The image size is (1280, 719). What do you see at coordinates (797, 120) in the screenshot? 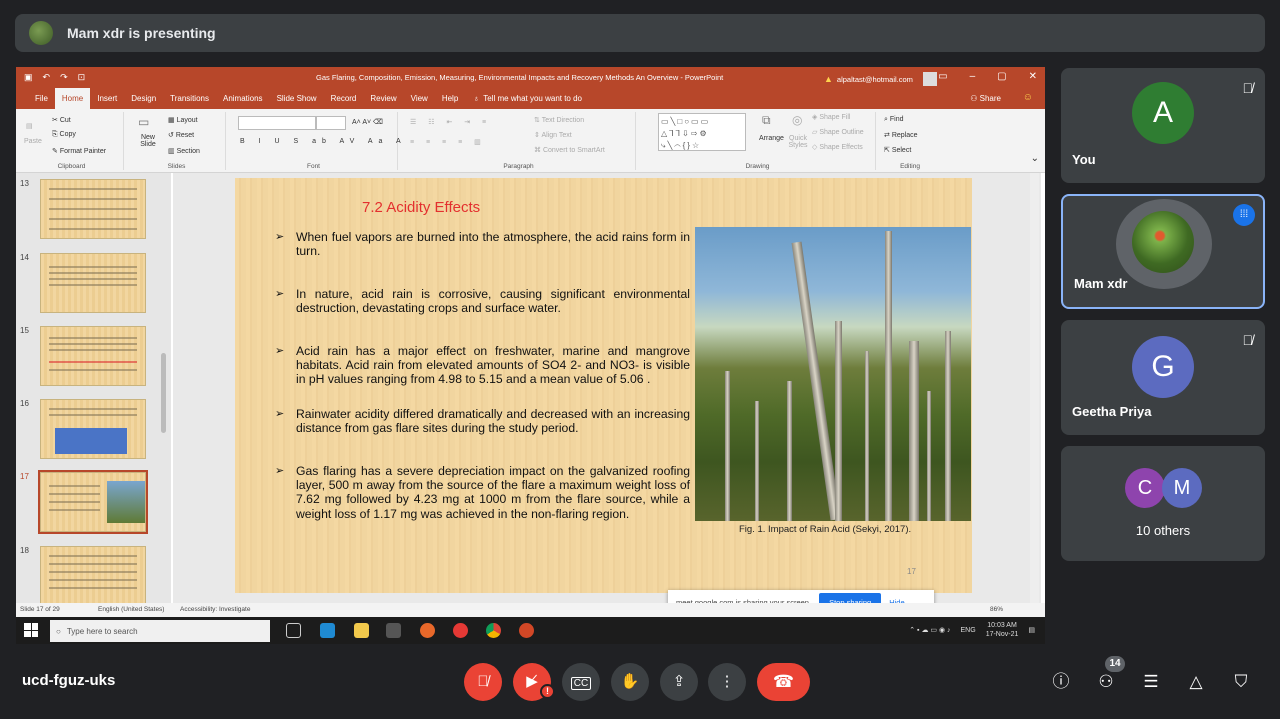
I see `quick-styles-icon: ◎` at bounding box center [797, 120].